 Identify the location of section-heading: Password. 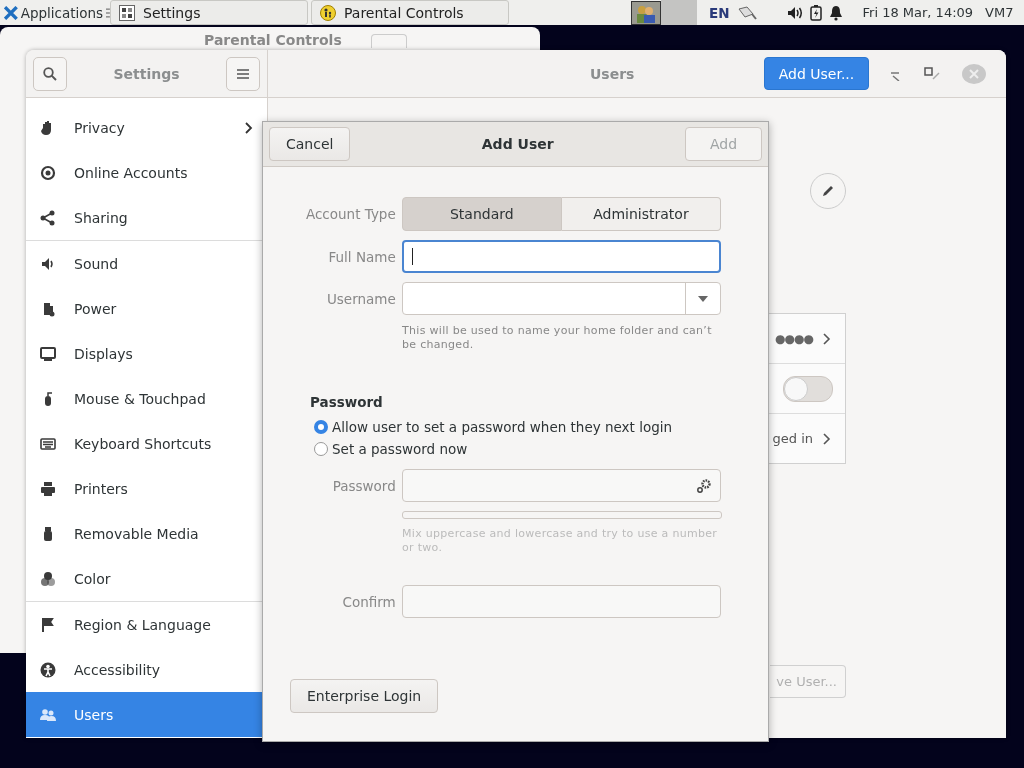
(347, 402).